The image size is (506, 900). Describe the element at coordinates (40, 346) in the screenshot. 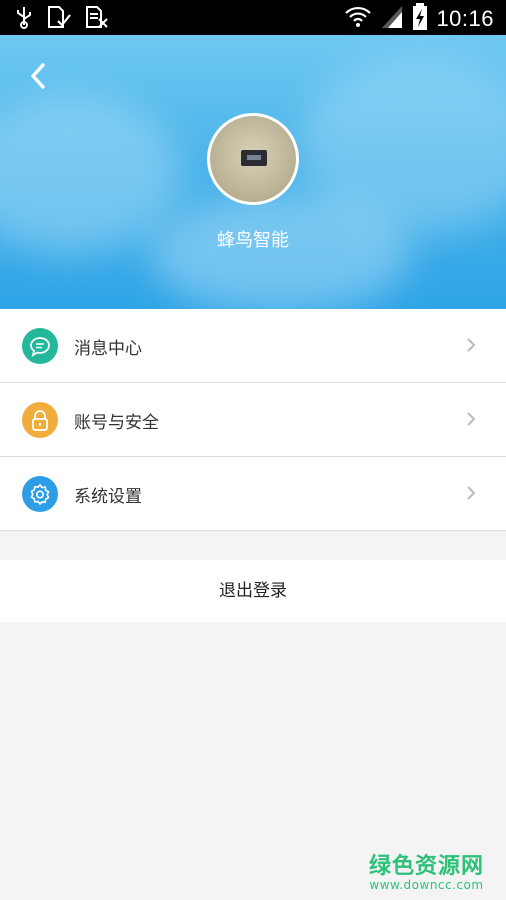

I see `message-icon` at that location.